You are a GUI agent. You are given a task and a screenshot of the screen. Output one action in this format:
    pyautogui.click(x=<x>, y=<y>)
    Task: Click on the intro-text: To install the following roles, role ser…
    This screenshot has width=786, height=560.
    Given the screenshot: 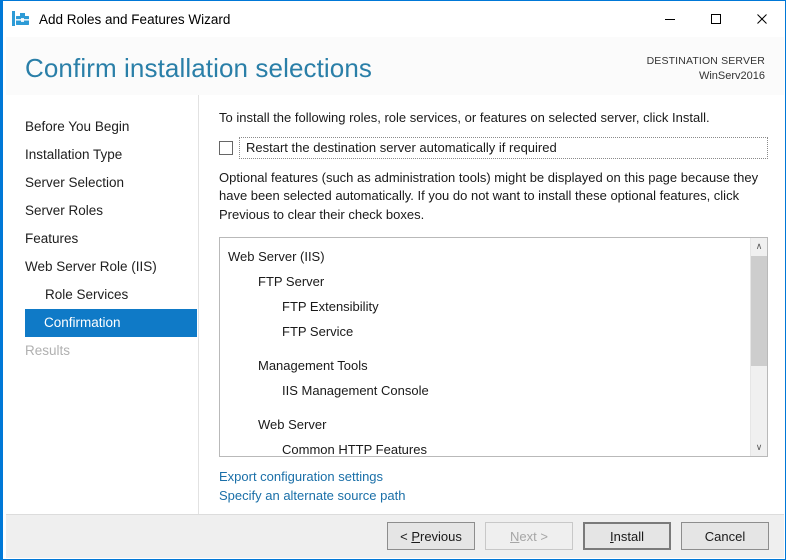 What is the action you would take?
    pyautogui.click(x=464, y=117)
    